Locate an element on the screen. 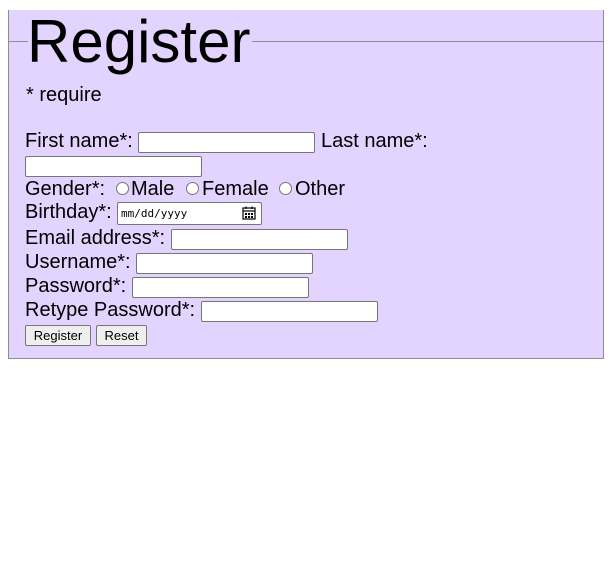  fieldset-border-left is located at coordinates (18, 41).